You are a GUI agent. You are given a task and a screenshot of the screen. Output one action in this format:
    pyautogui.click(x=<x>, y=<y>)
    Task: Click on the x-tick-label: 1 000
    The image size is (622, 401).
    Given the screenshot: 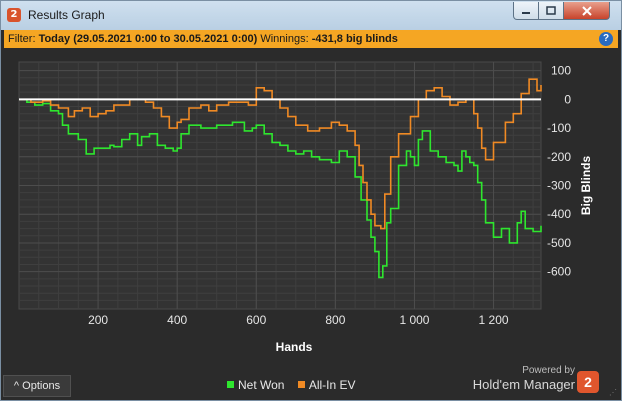 What is the action you would take?
    pyautogui.click(x=414, y=320)
    